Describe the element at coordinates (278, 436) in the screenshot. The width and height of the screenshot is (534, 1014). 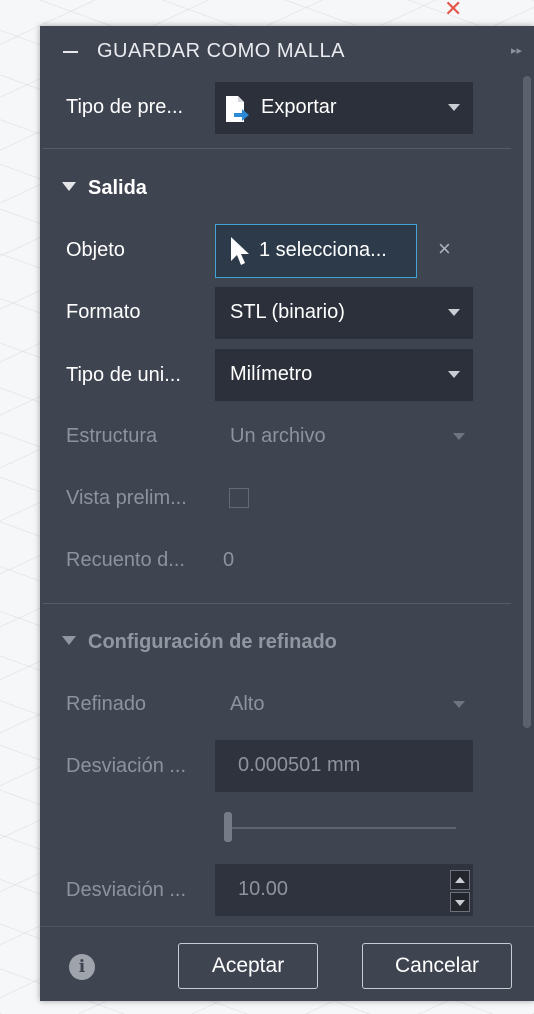
I see `structure-value: Un archivo` at that location.